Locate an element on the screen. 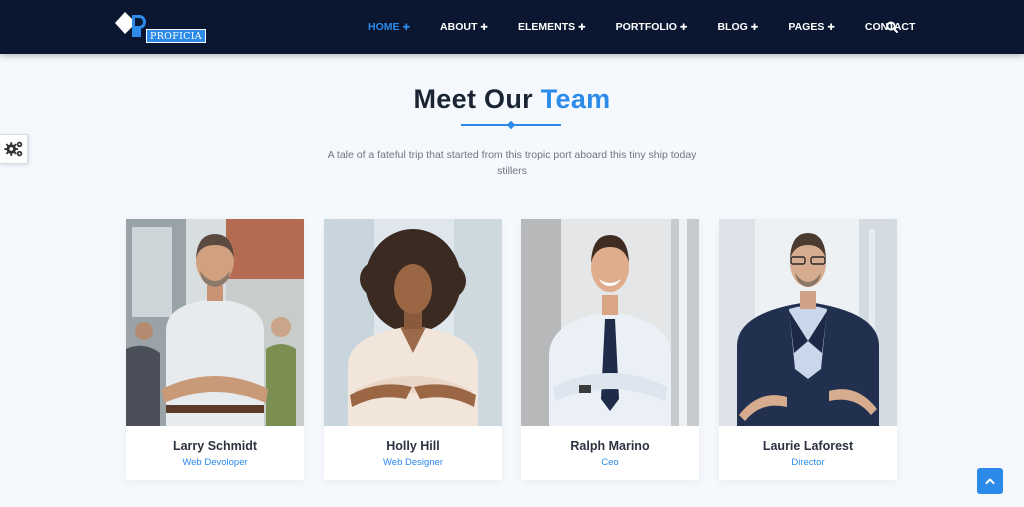 The height and width of the screenshot is (507, 1024). search-icon is located at coordinates (892, 27).